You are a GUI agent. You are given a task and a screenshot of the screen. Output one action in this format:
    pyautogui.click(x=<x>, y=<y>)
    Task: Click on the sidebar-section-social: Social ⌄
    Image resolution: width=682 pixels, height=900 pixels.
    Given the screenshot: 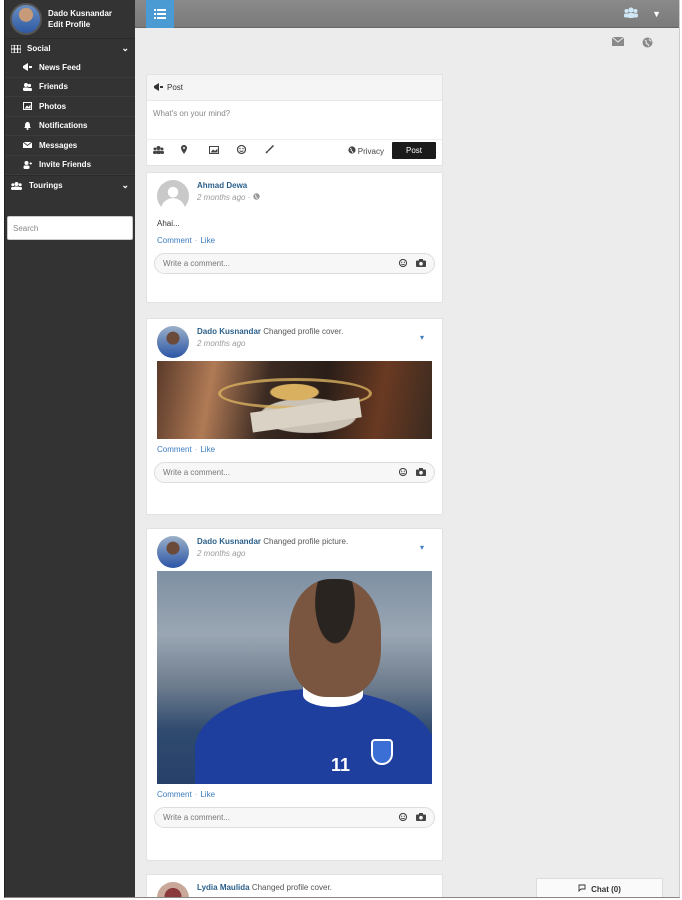 What is the action you would take?
    pyautogui.click(x=70, y=48)
    